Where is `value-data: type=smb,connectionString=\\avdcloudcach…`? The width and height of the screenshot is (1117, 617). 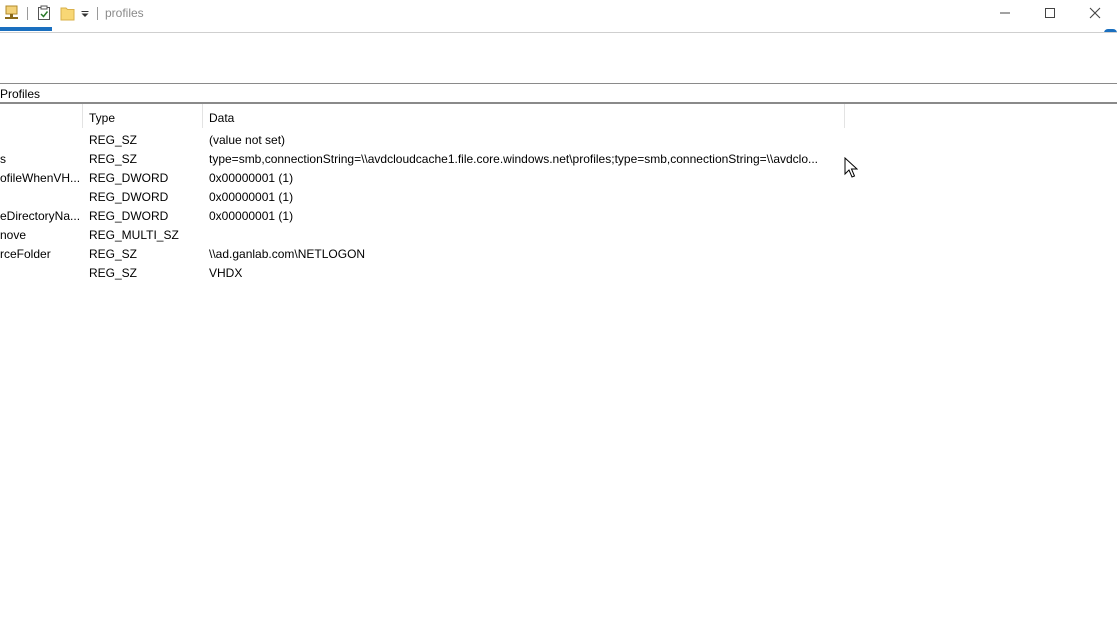 value-data: type=smb,connectionString=\\avdcloudcach… is located at coordinates (514, 159).